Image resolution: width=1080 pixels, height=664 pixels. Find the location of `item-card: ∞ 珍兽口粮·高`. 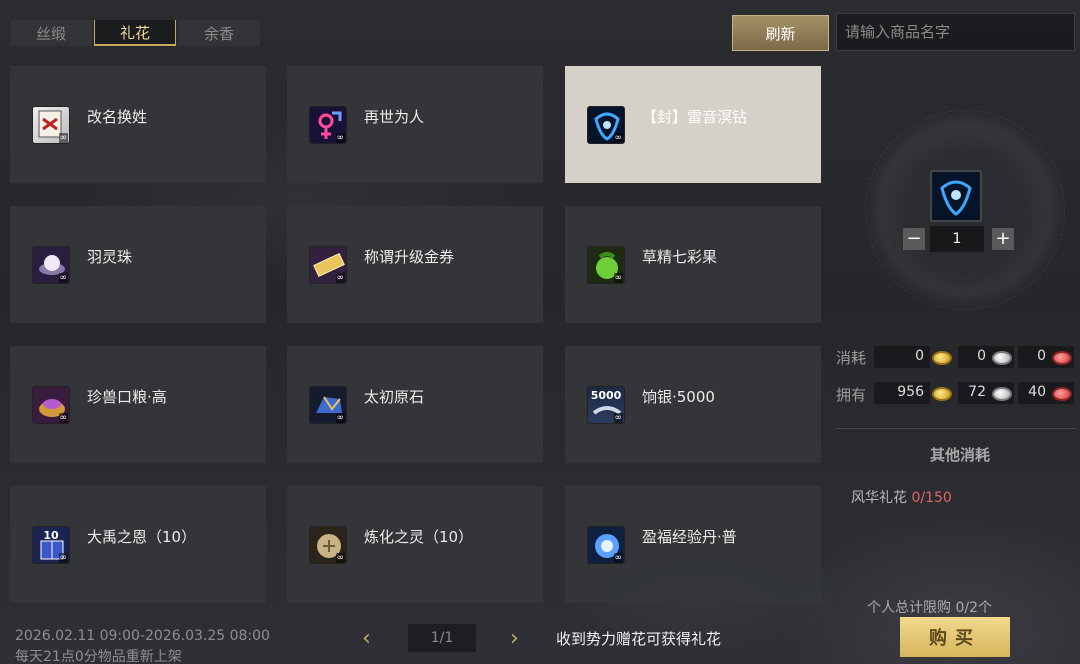

item-card: ∞ 珍兽口粮·高 is located at coordinates (138, 404).